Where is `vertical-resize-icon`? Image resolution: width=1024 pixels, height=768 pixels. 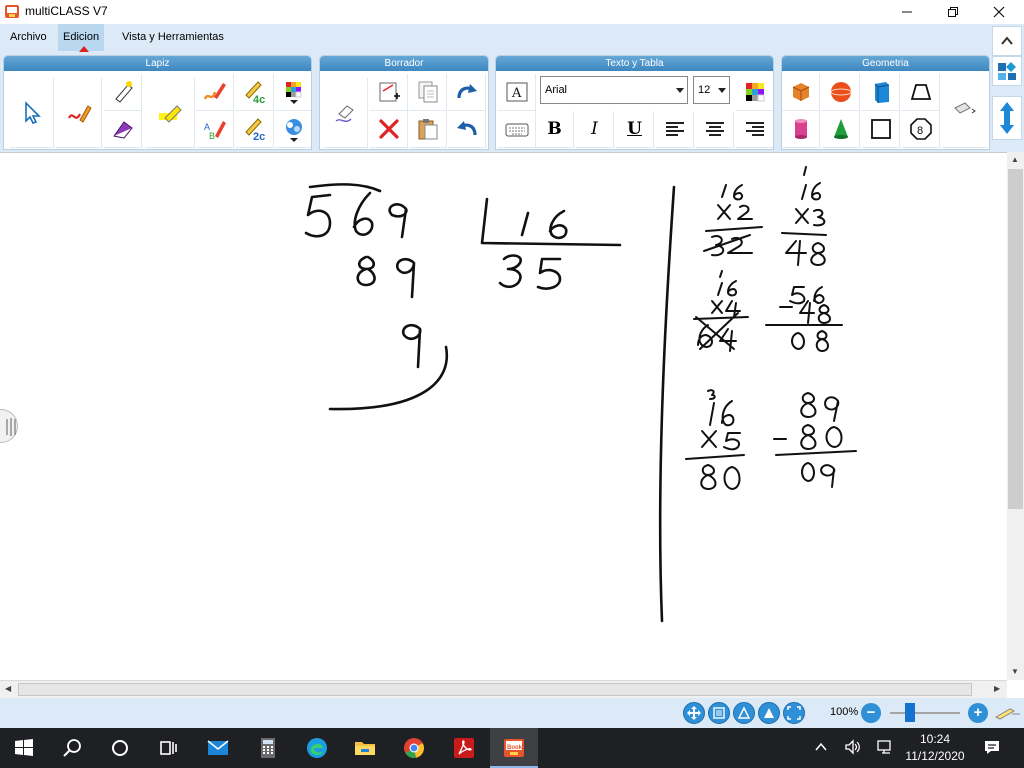 vertical-resize-icon is located at coordinates (1007, 118).